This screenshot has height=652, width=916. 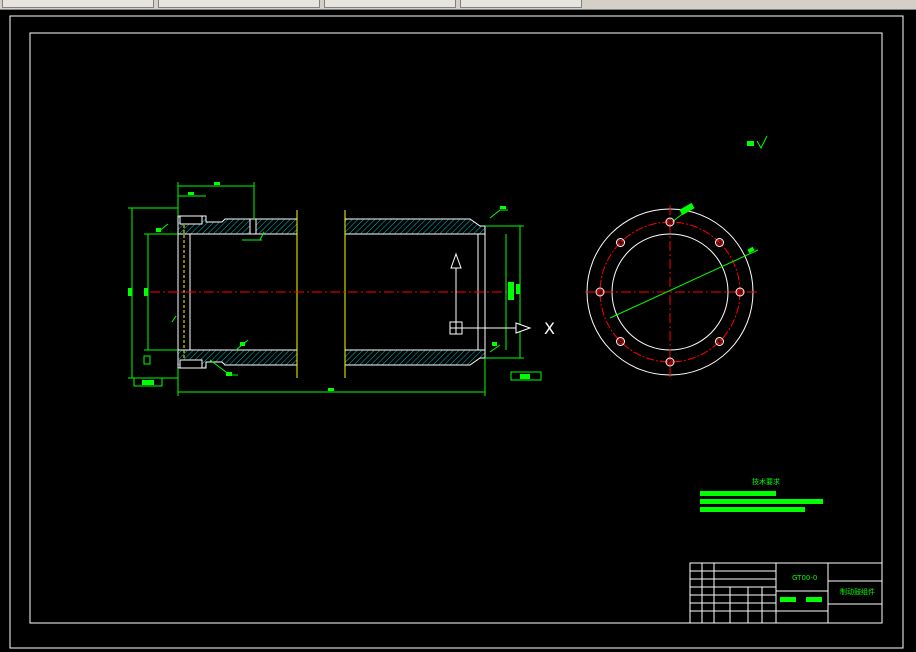 What do you see at coordinates (191, 364) in the screenshot?
I see `bolt-hole-bottom` at bounding box center [191, 364].